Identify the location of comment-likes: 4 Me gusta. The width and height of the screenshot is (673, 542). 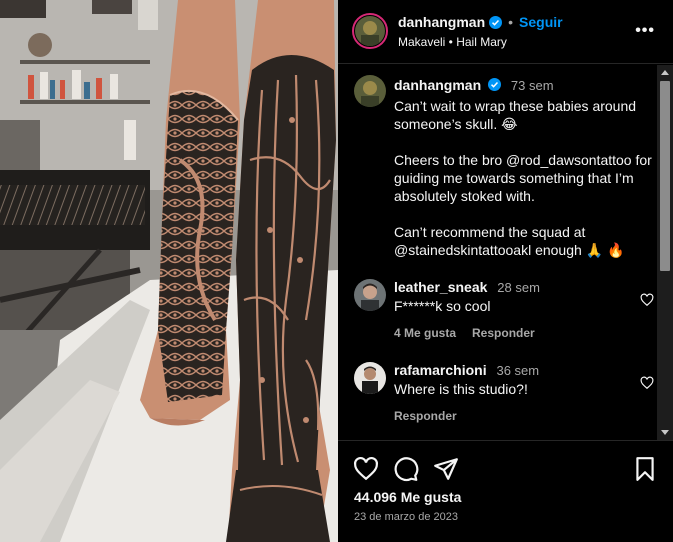
(425, 333).